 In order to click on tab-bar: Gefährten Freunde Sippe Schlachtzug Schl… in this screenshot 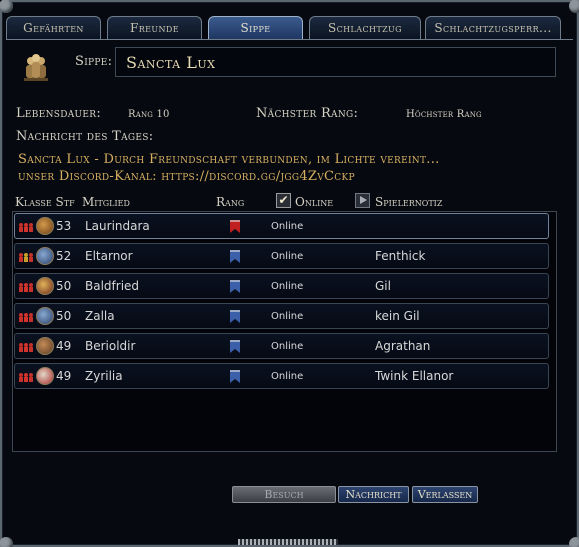, I will do `click(289, 28)`.